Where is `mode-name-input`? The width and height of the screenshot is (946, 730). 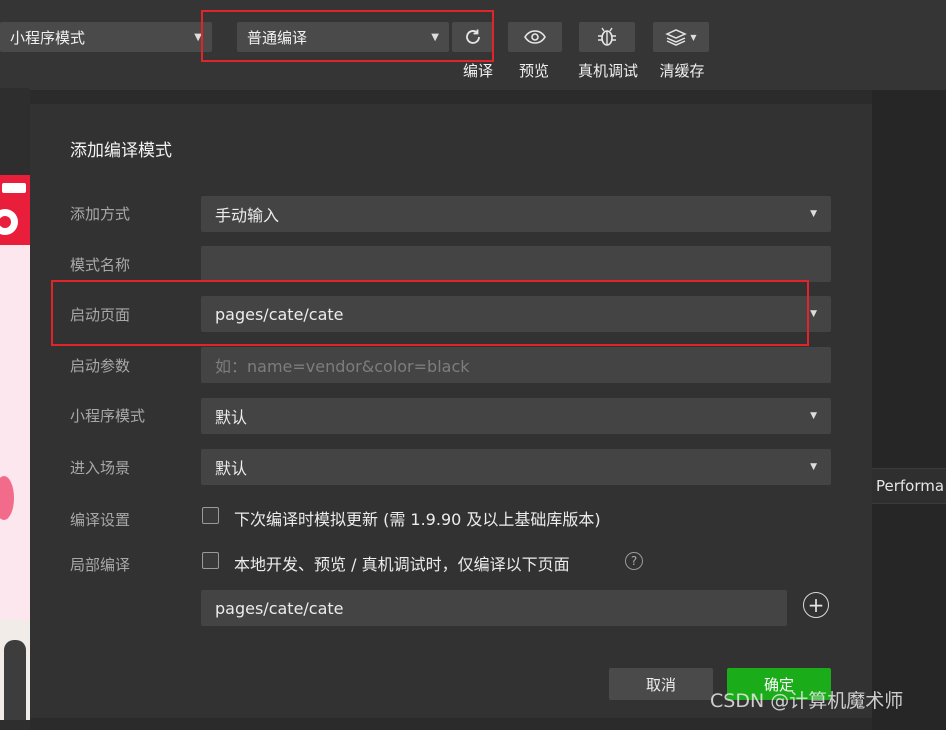
mode-name-input is located at coordinates (516, 264).